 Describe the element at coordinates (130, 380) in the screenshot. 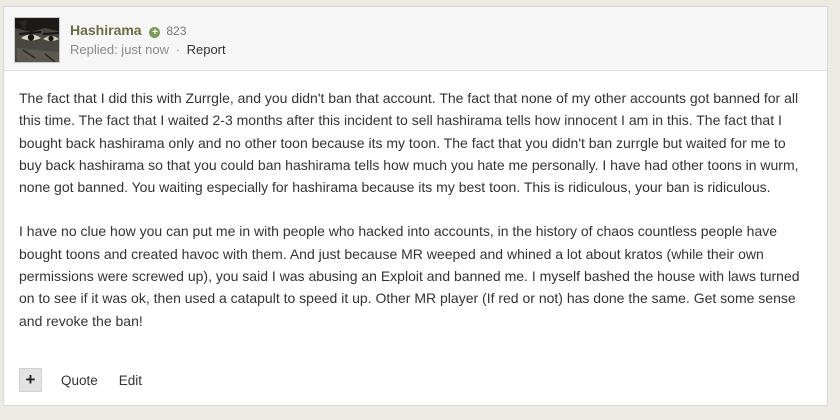

I see `edit-button: Edit` at that location.